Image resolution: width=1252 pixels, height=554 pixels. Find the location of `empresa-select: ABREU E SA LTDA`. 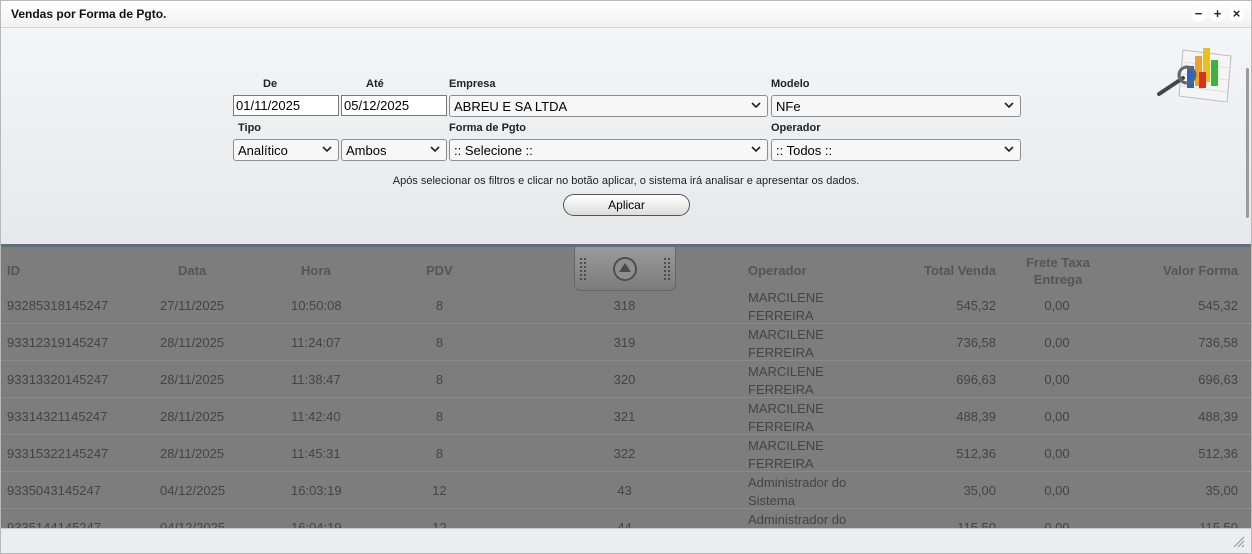

empresa-select: ABREU E SA LTDA is located at coordinates (608, 106).